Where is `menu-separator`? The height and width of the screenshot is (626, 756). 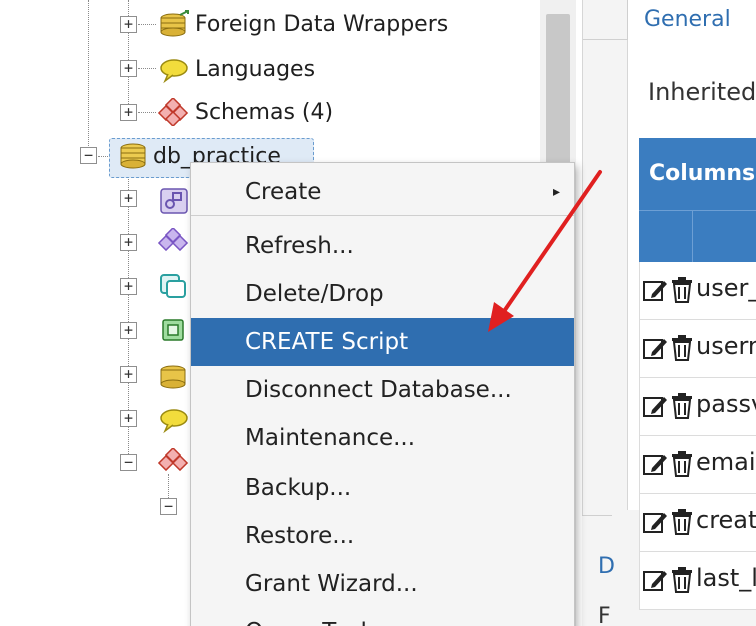 menu-separator is located at coordinates (382, 215).